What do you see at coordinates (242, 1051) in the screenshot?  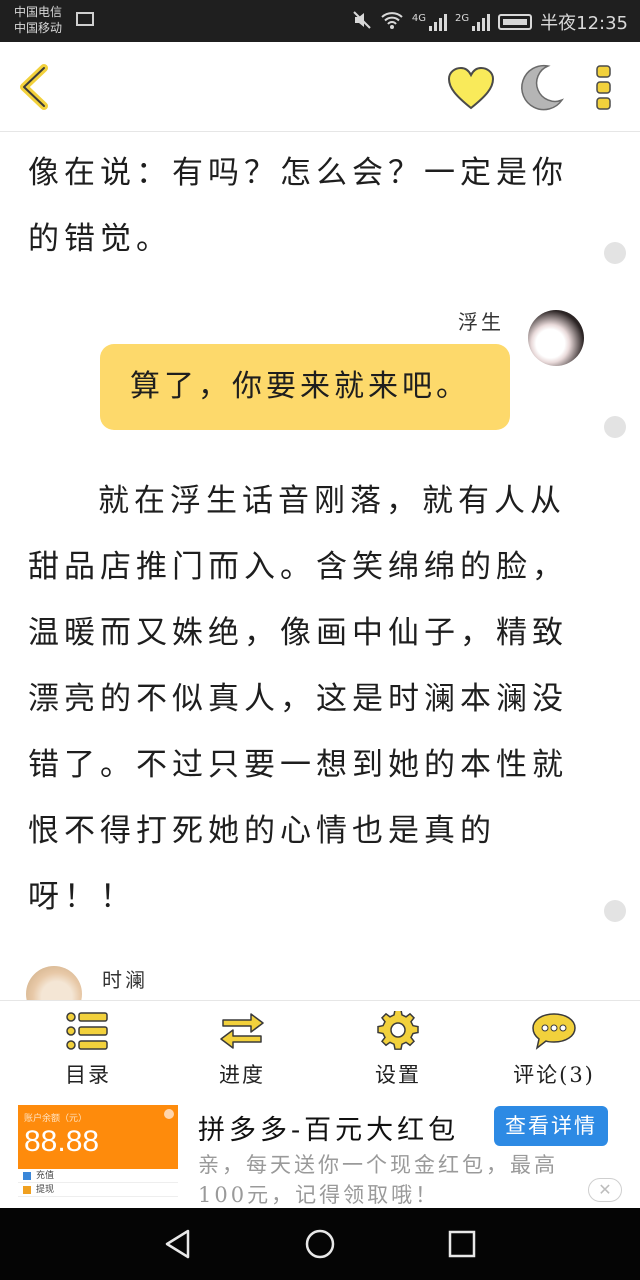 I see `nav-progress: 进度` at bounding box center [242, 1051].